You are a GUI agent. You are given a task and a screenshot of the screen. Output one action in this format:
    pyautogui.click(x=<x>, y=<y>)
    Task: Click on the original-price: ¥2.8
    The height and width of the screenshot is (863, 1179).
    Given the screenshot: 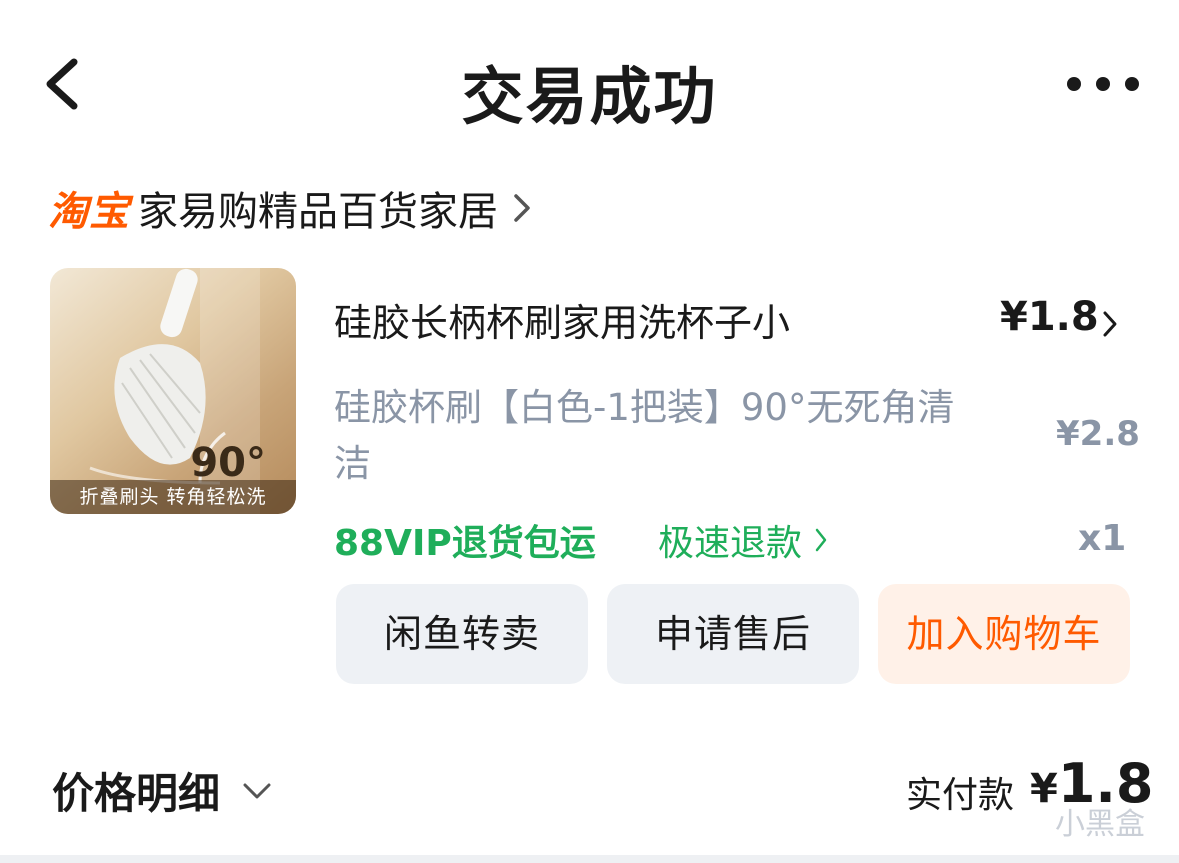 What is the action you would take?
    pyautogui.click(x=1098, y=434)
    